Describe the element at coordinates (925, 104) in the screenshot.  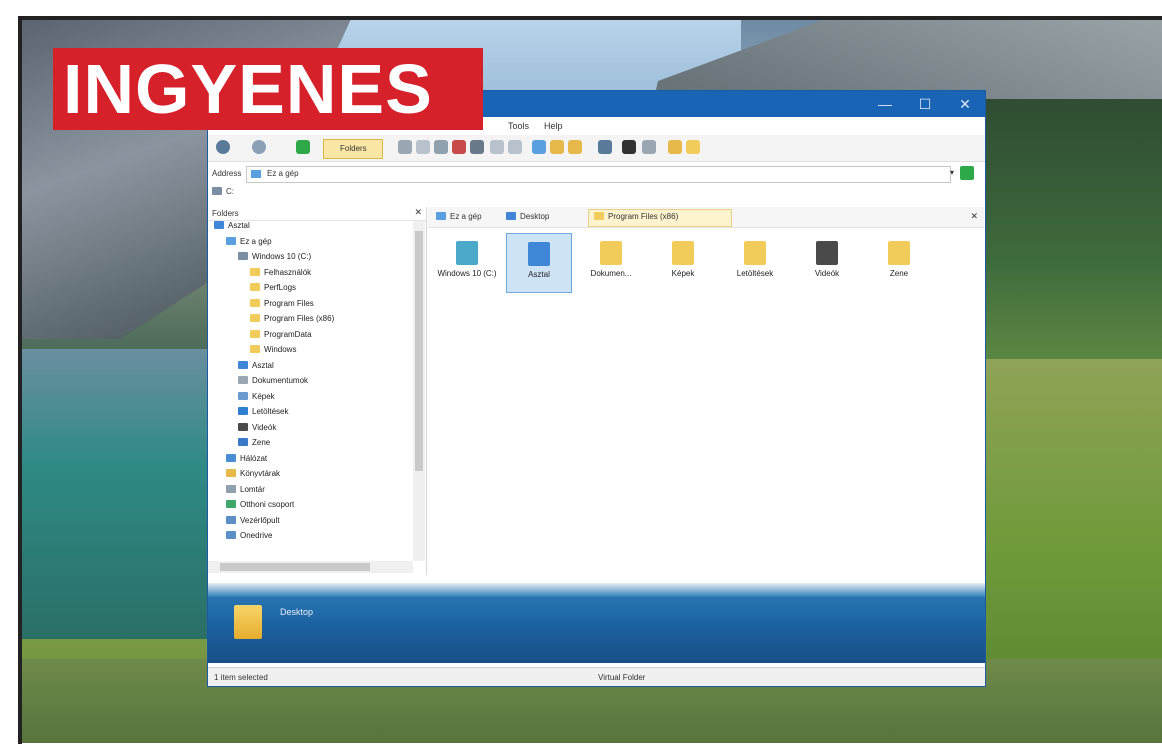
I see `maximize-button: ☐` at that location.